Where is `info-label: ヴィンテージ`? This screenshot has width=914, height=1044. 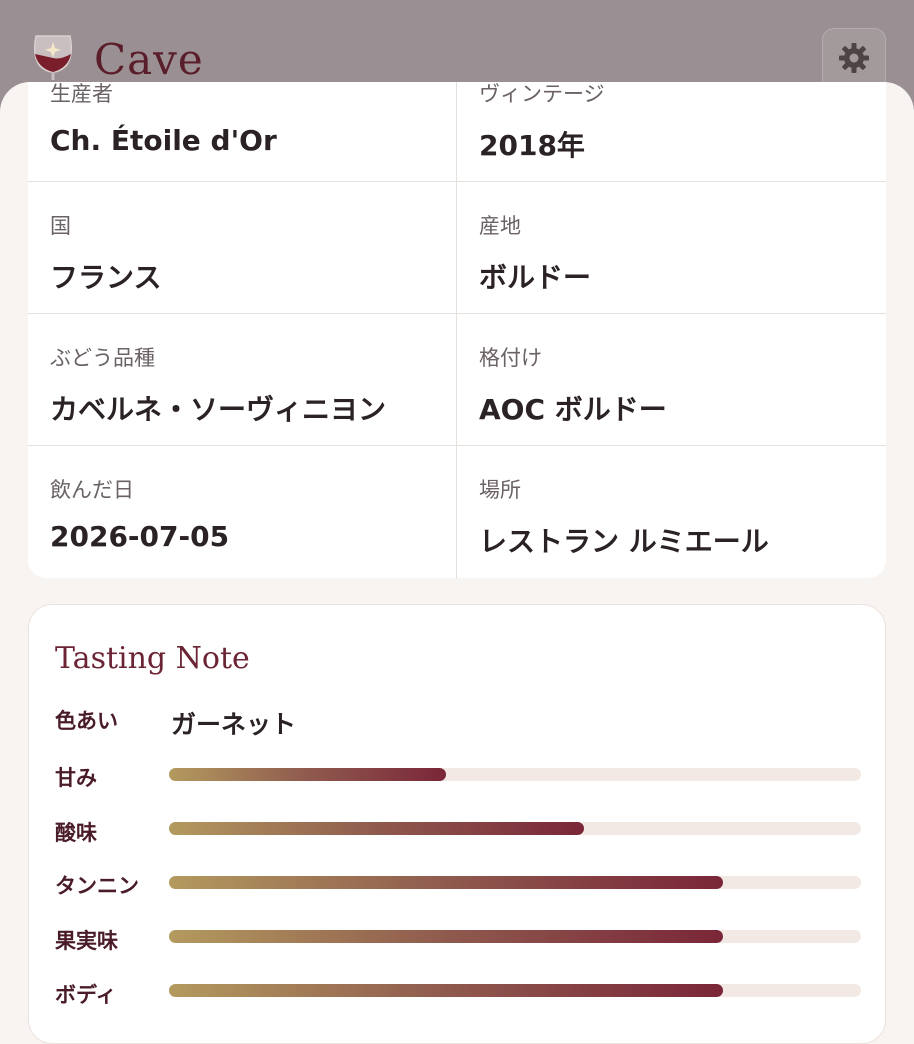 info-label: ヴィンテージ is located at coordinates (542, 94).